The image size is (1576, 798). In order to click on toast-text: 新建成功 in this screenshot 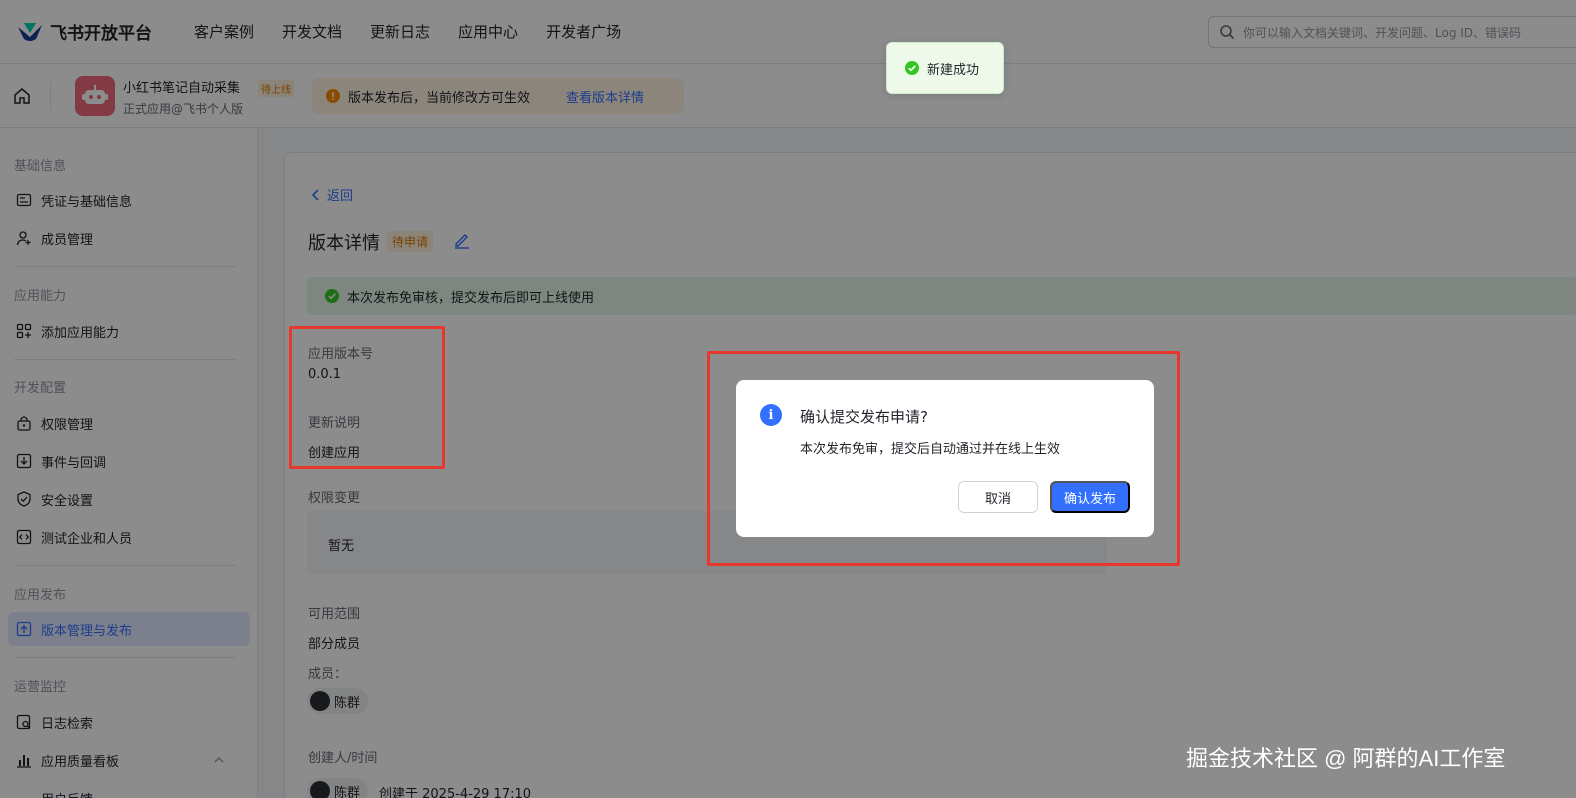, I will do `click(953, 70)`.